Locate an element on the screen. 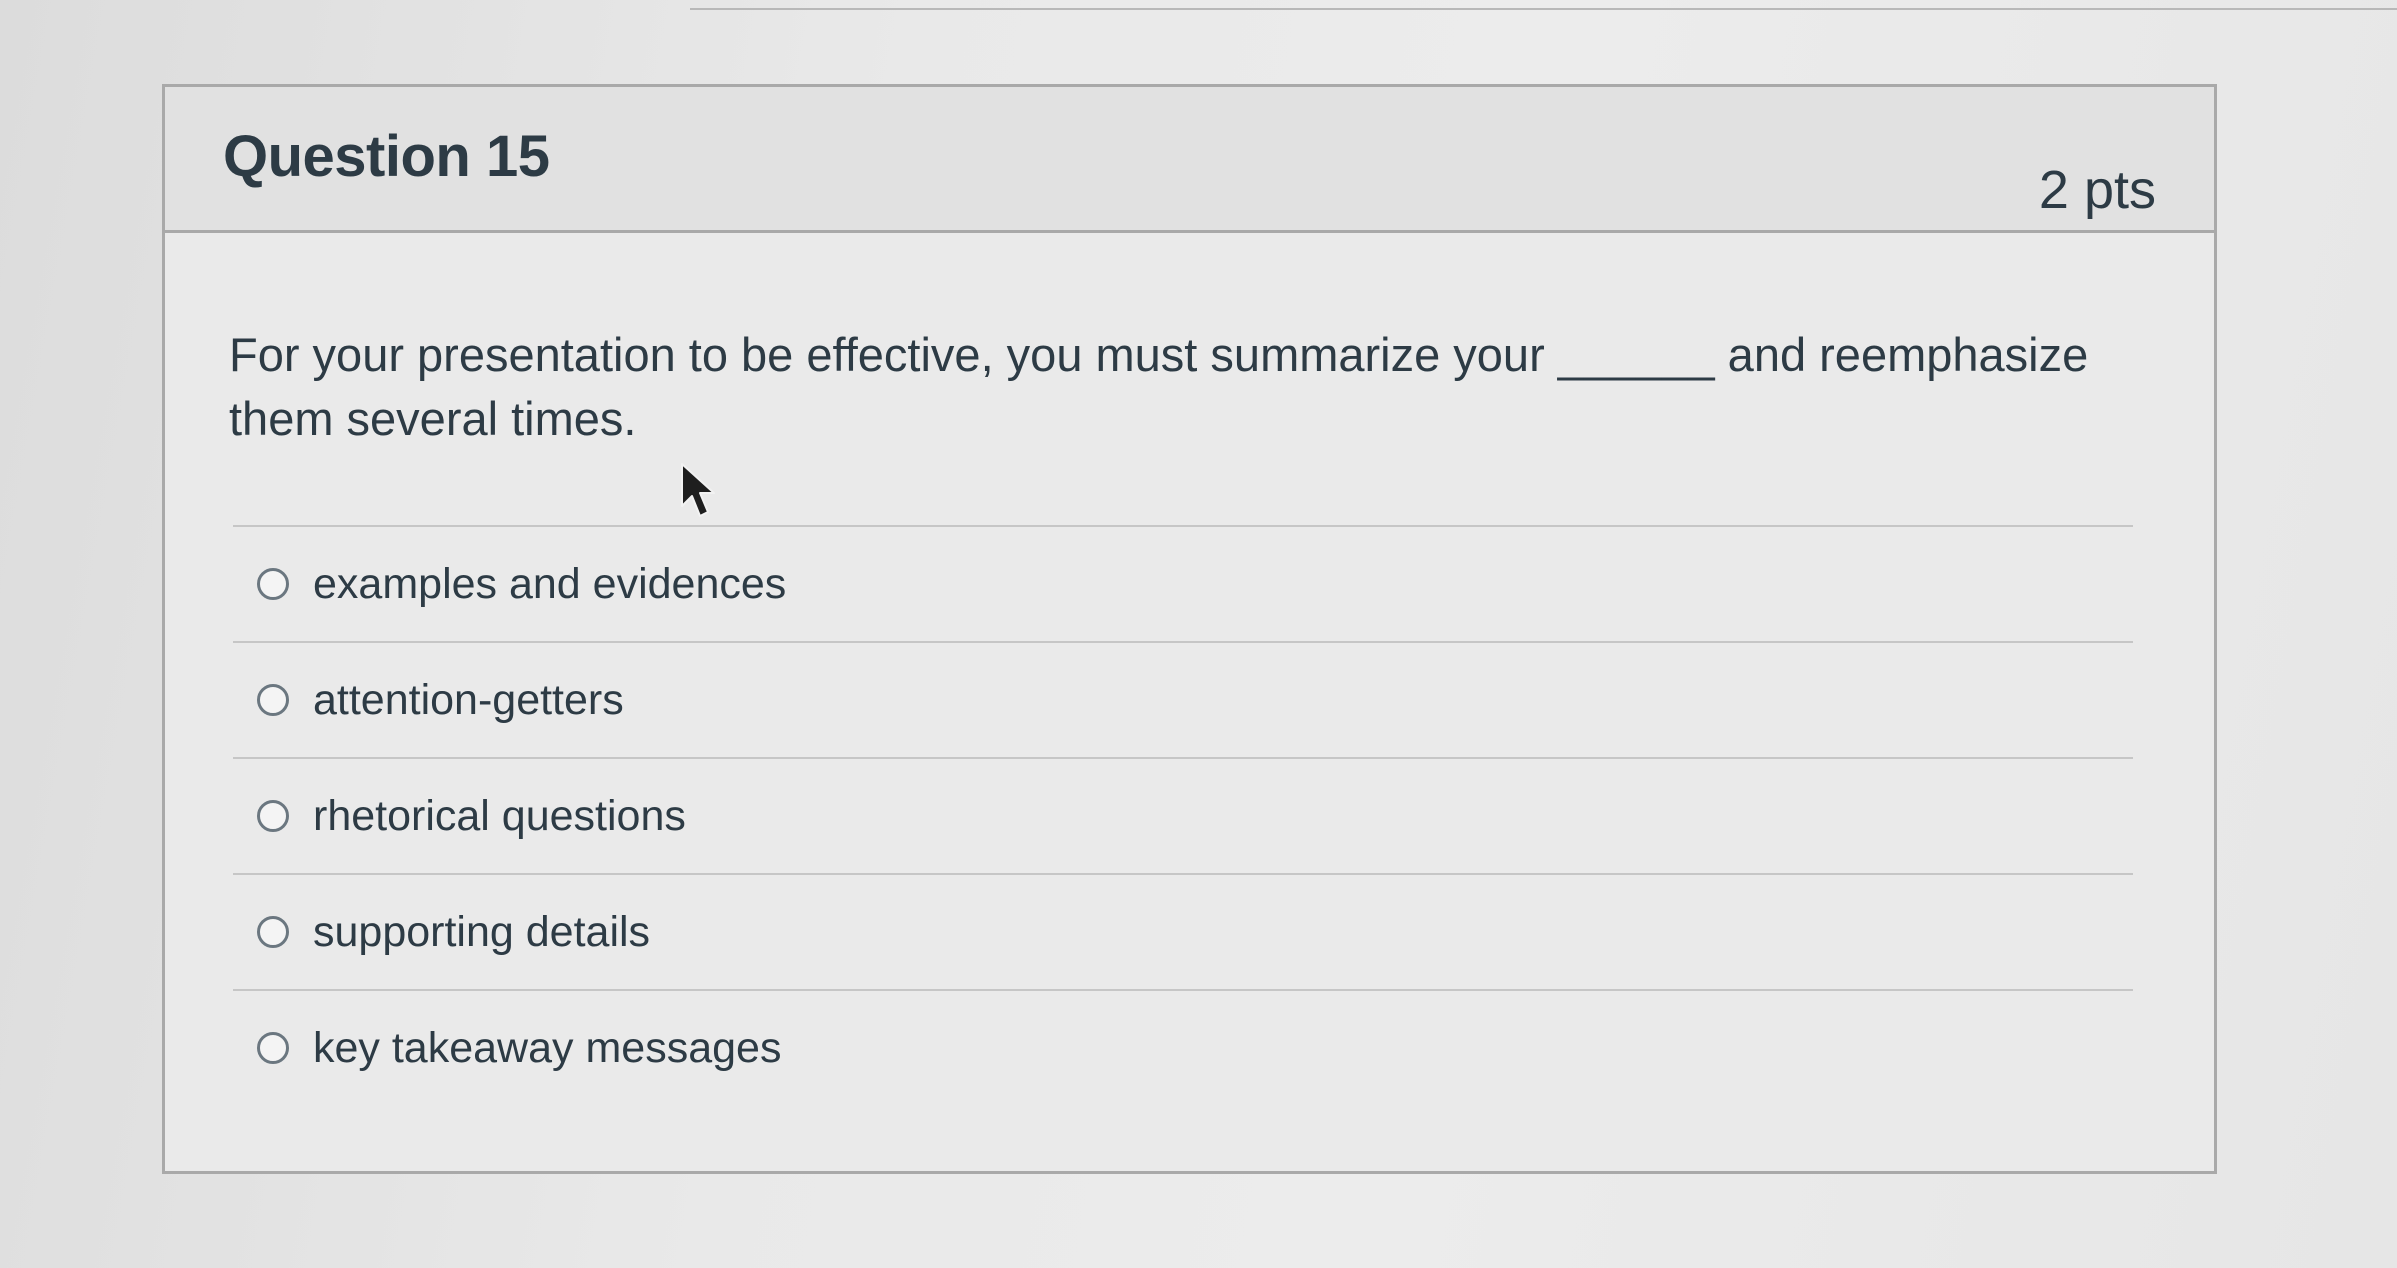 Image resolution: width=2397 pixels, height=1268 pixels. mouse-pointer-icon is located at coordinates (698, 490).